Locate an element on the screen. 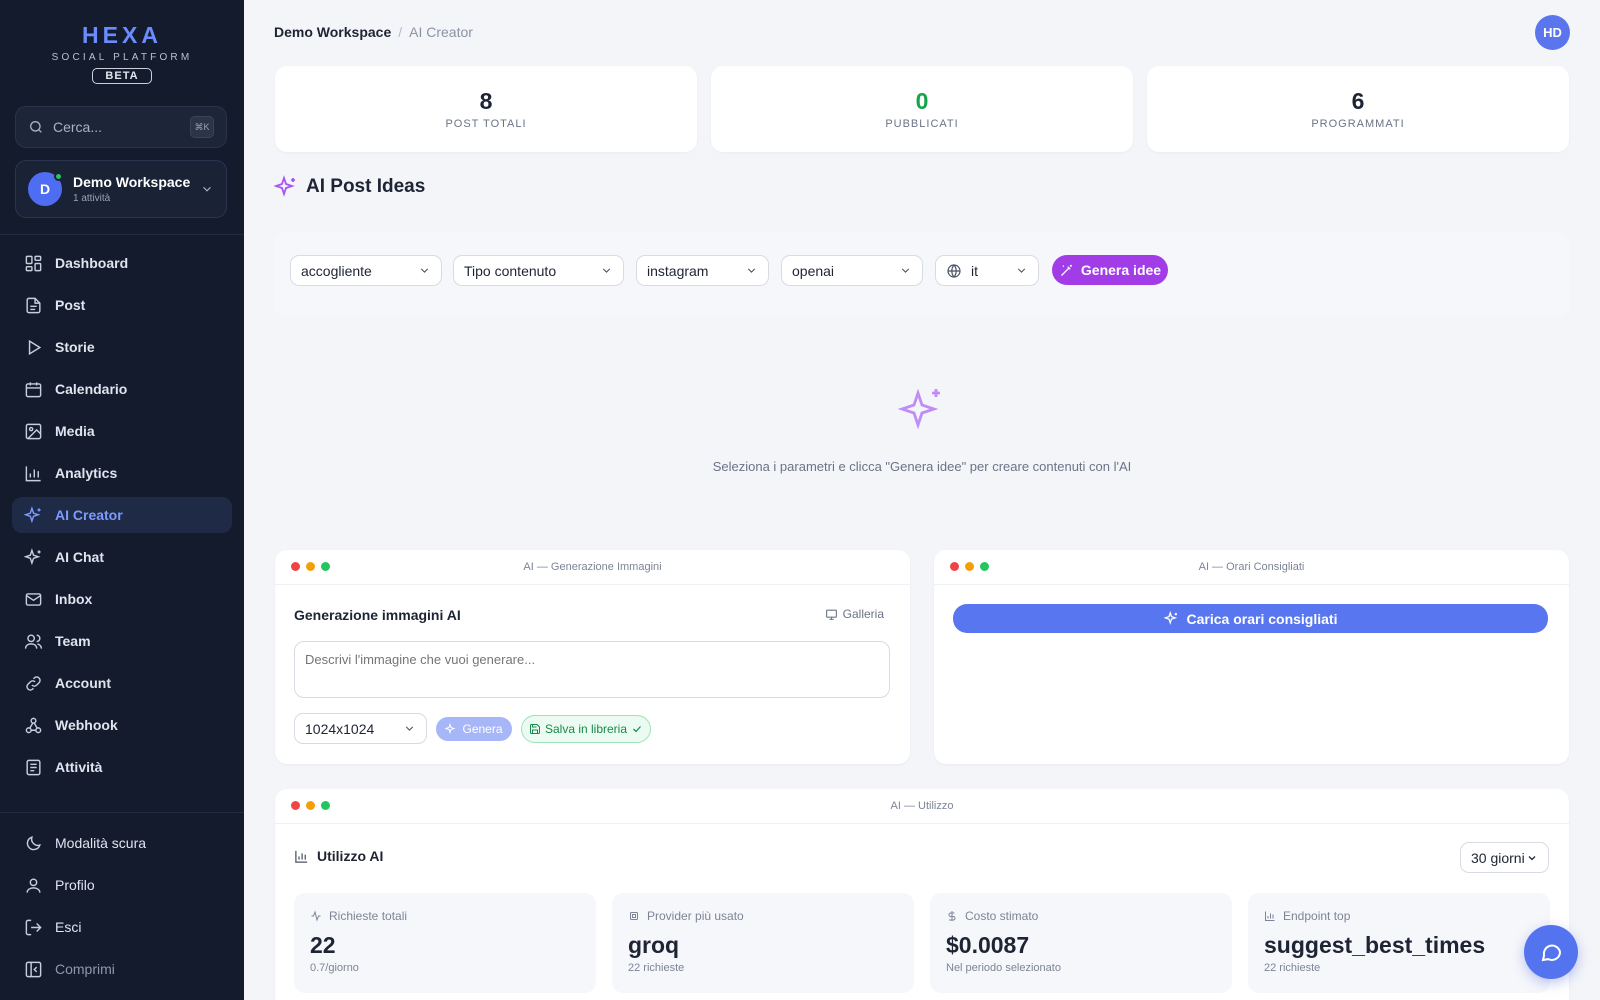 This screenshot has height=1000, width=1600. bar-chart-icon is located at coordinates (301, 856).